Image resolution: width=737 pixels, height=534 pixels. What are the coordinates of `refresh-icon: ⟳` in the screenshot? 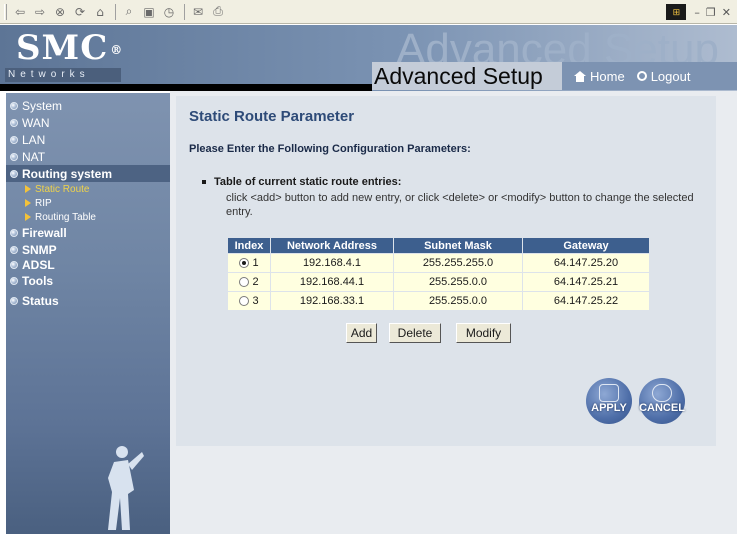 It's located at (80, 12).